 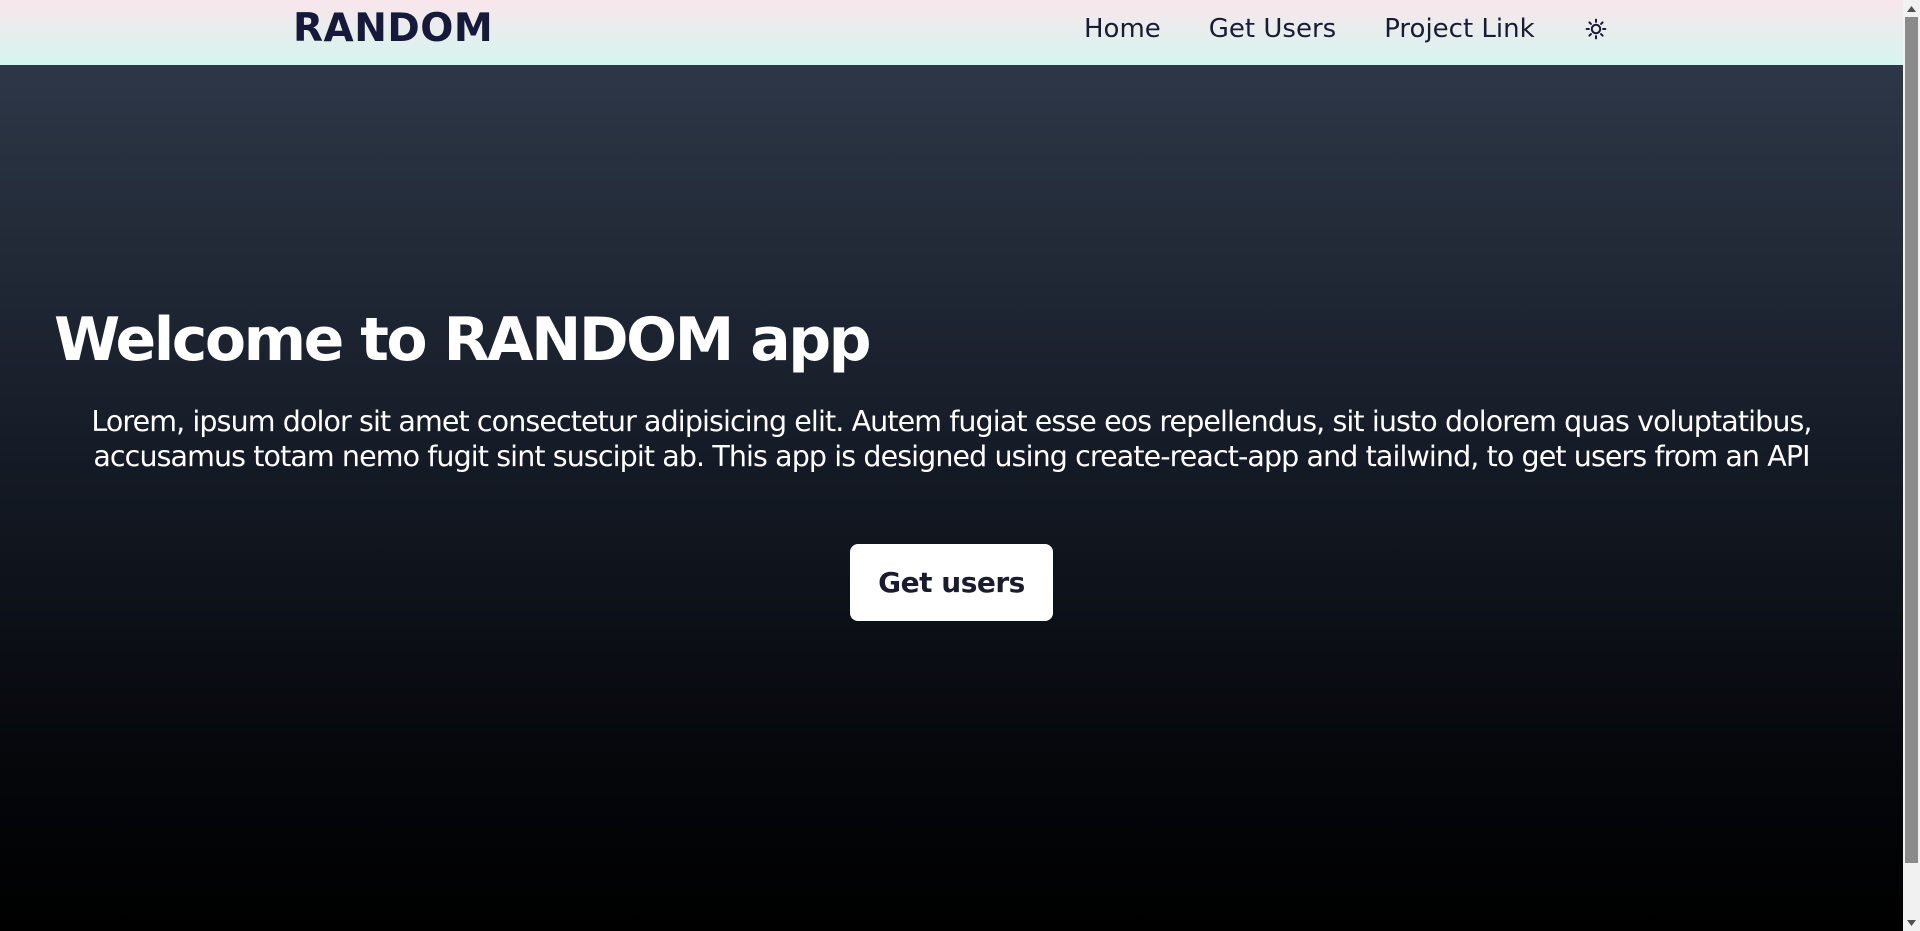 What do you see at coordinates (1911, 440) in the screenshot?
I see `scrollbar-thumb` at bounding box center [1911, 440].